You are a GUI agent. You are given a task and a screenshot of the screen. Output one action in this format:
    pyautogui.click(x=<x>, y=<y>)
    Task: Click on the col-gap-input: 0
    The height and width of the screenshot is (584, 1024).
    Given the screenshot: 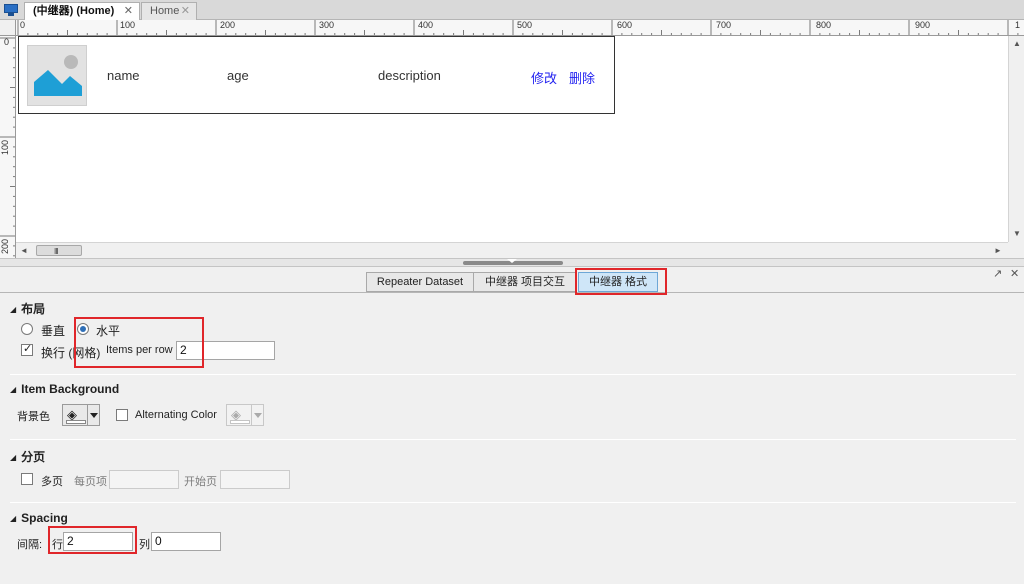 What is the action you would take?
    pyautogui.click(x=186, y=541)
    